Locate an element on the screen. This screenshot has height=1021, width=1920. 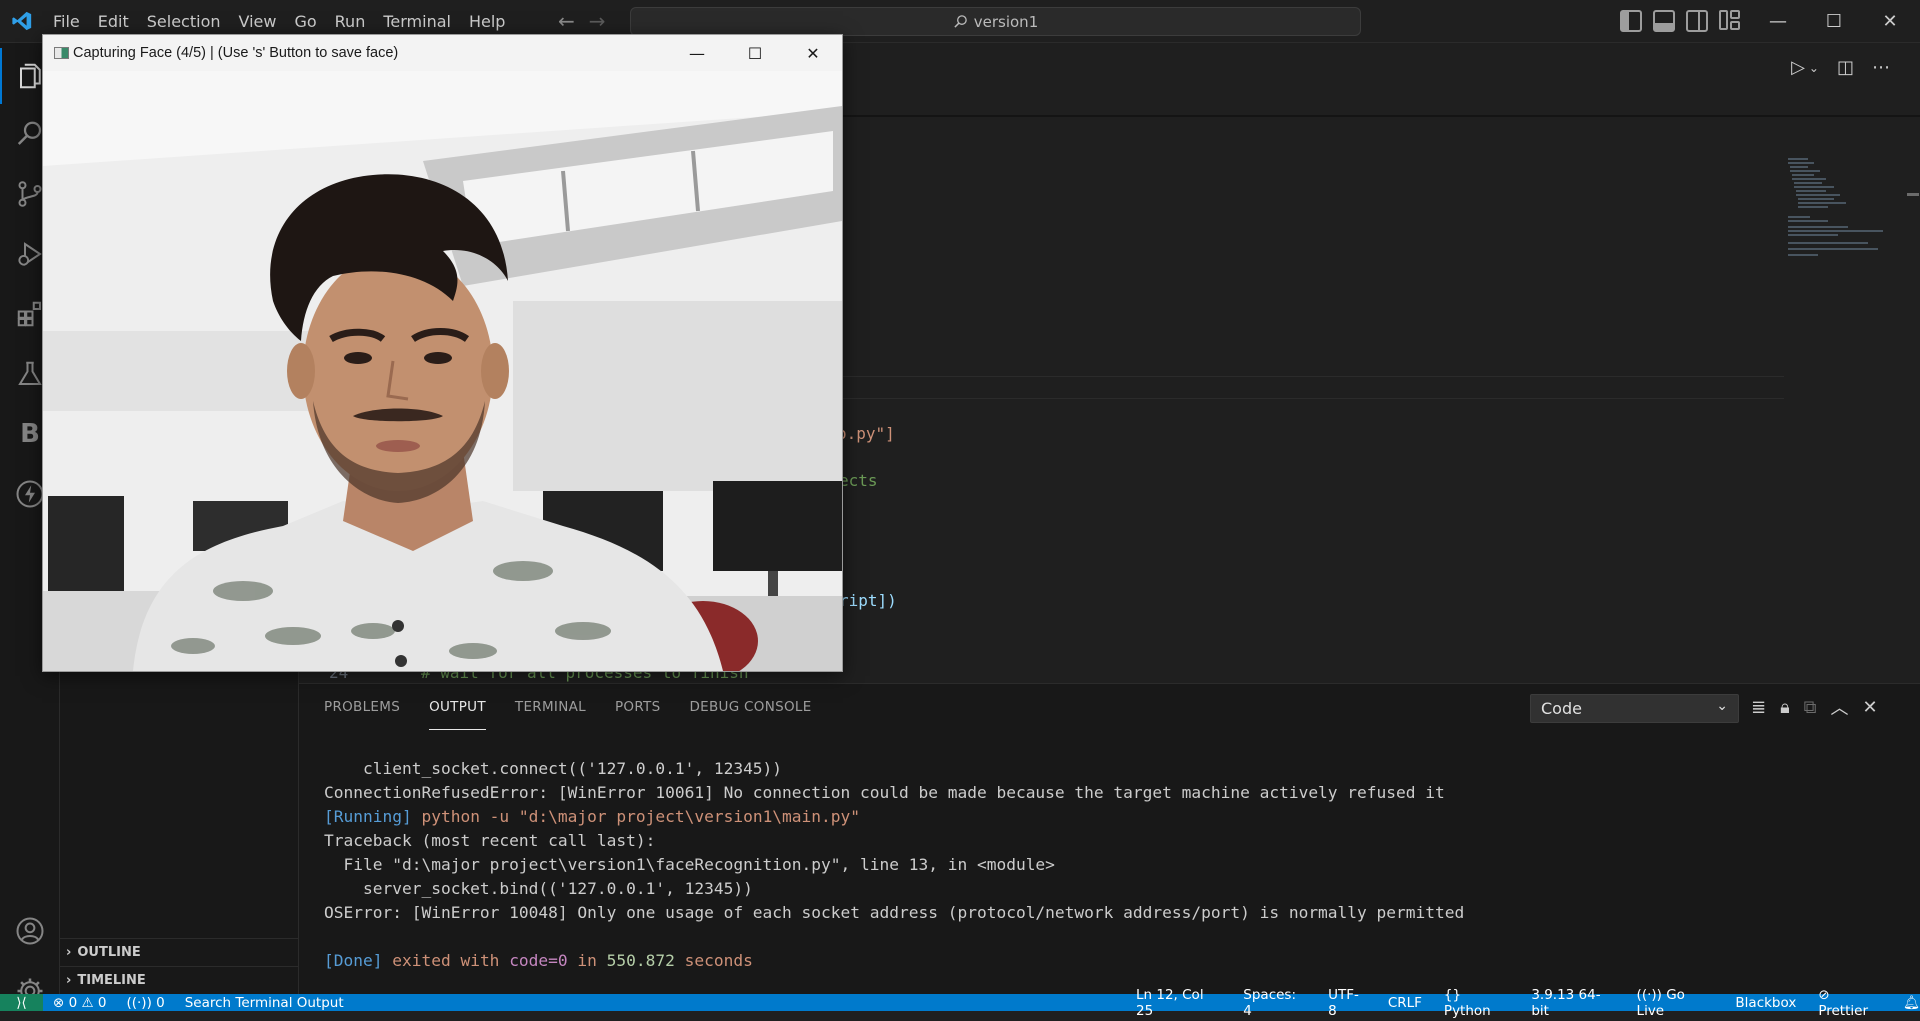
indentation: Spaces: 4 is located at coordinates (1274, 1003).